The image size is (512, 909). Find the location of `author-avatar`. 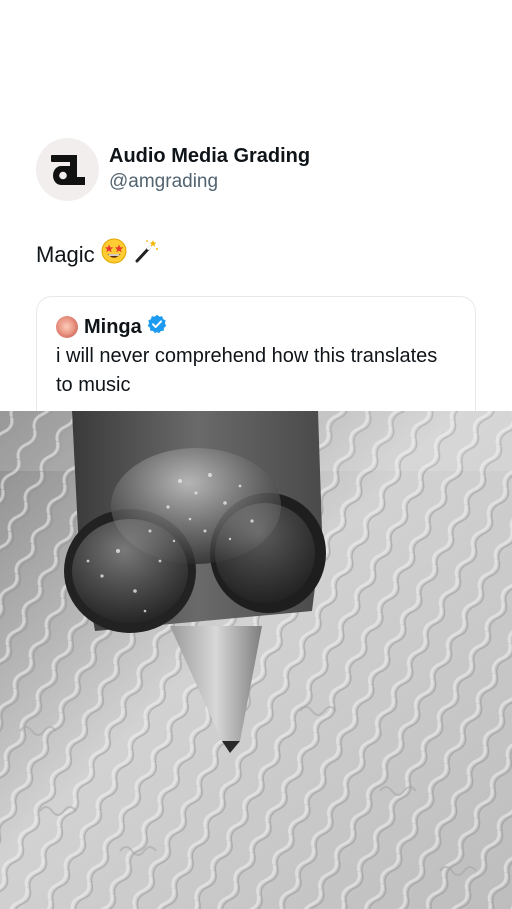

author-avatar is located at coordinates (67, 169).